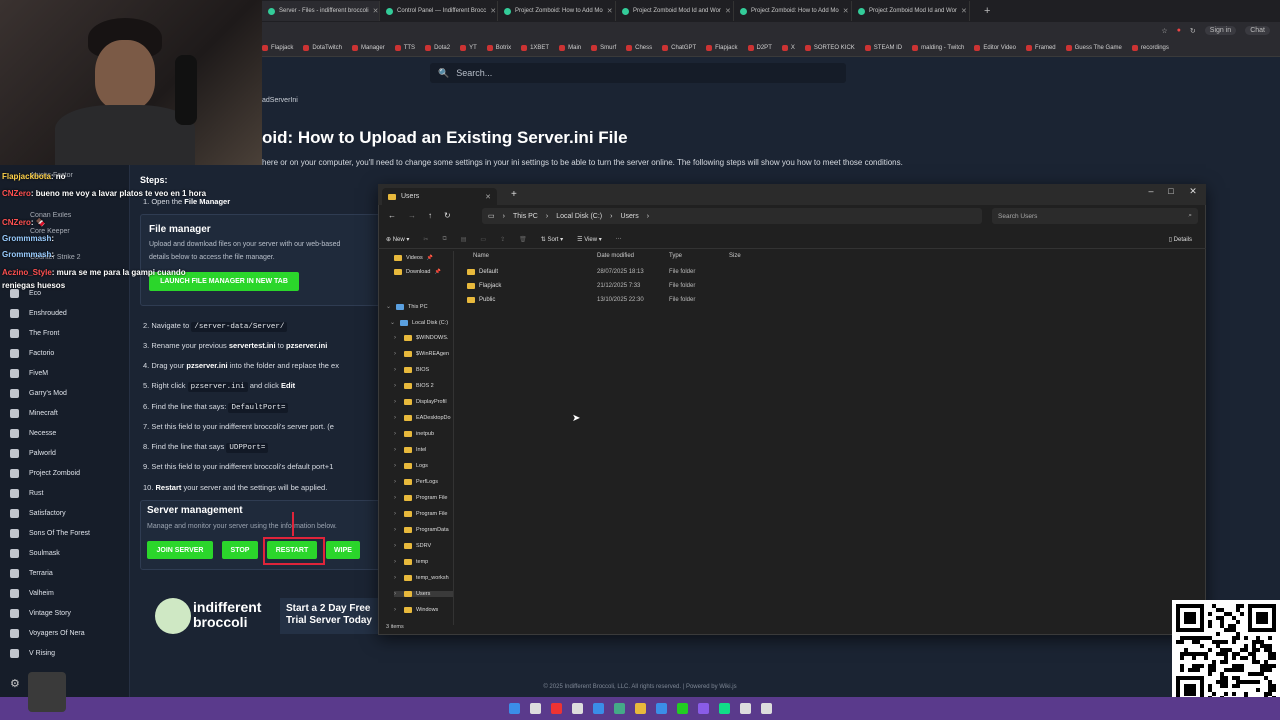  I want to click on tree-item: › BIOS, so click(411, 370).